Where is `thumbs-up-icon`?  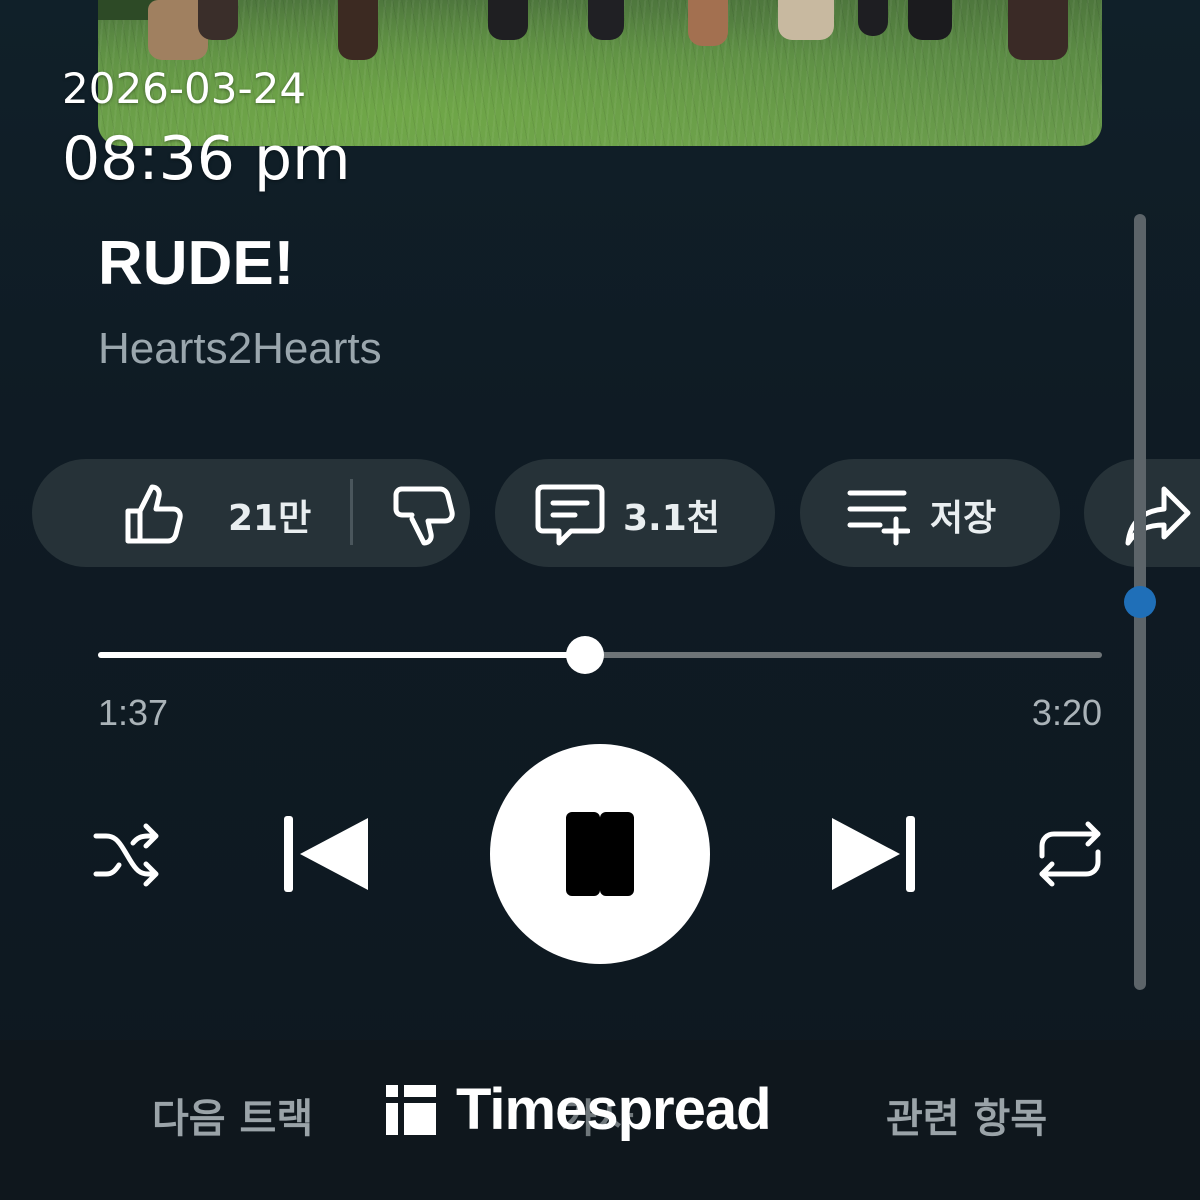 thumbs-up-icon is located at coordinates (155, 516).